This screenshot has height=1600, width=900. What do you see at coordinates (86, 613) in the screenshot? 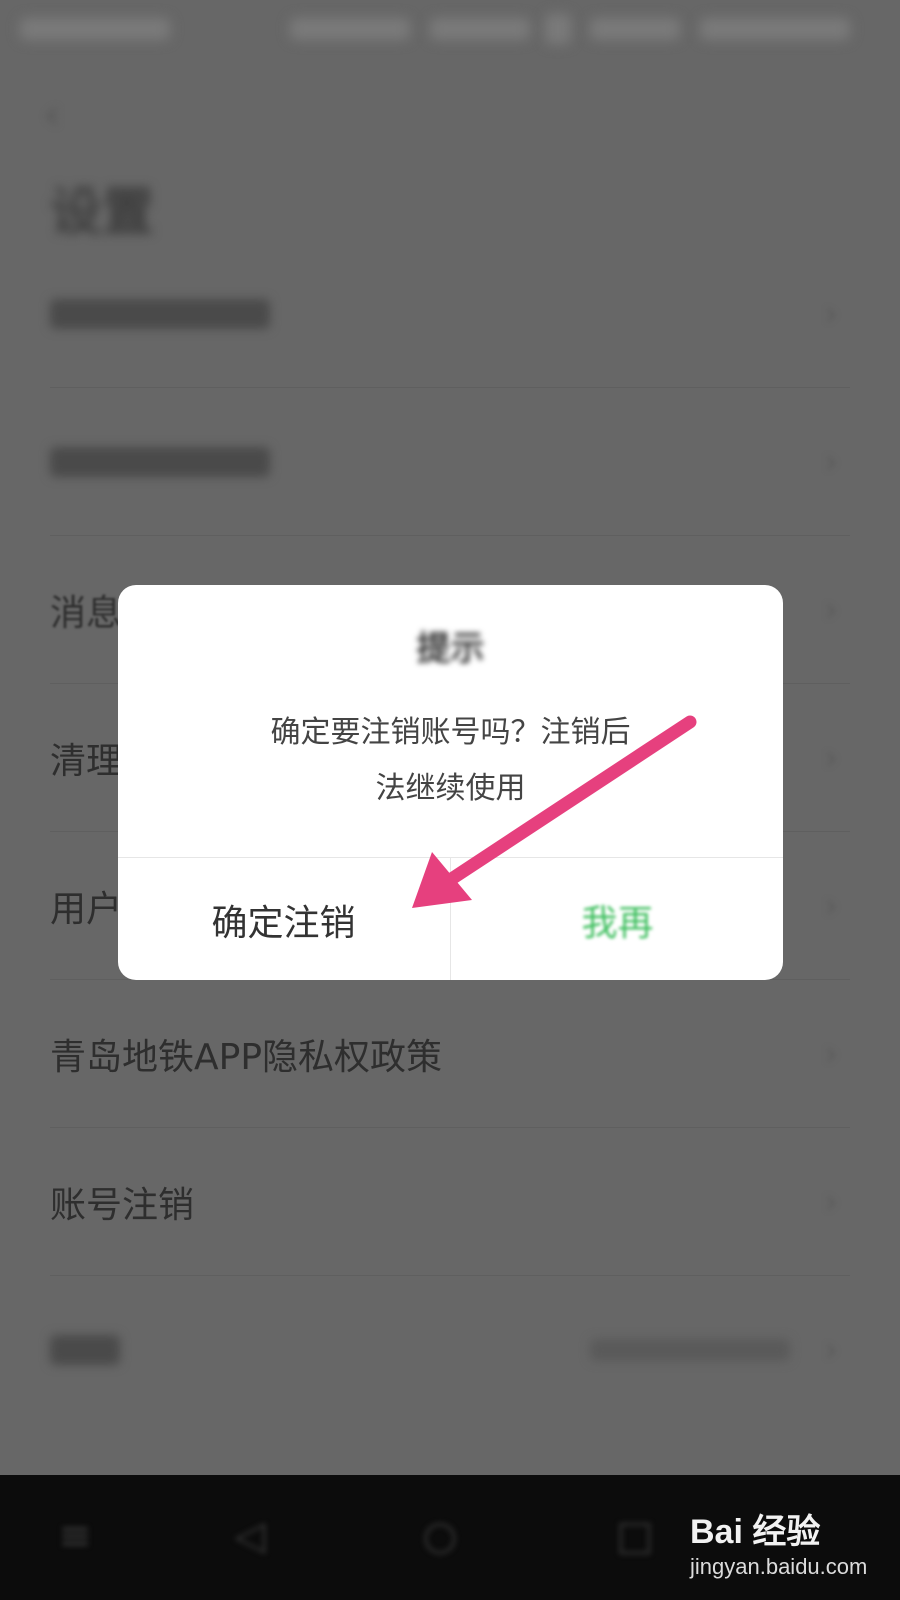
I see `settings-row-label: 消息` at bounding box center [86, 613].